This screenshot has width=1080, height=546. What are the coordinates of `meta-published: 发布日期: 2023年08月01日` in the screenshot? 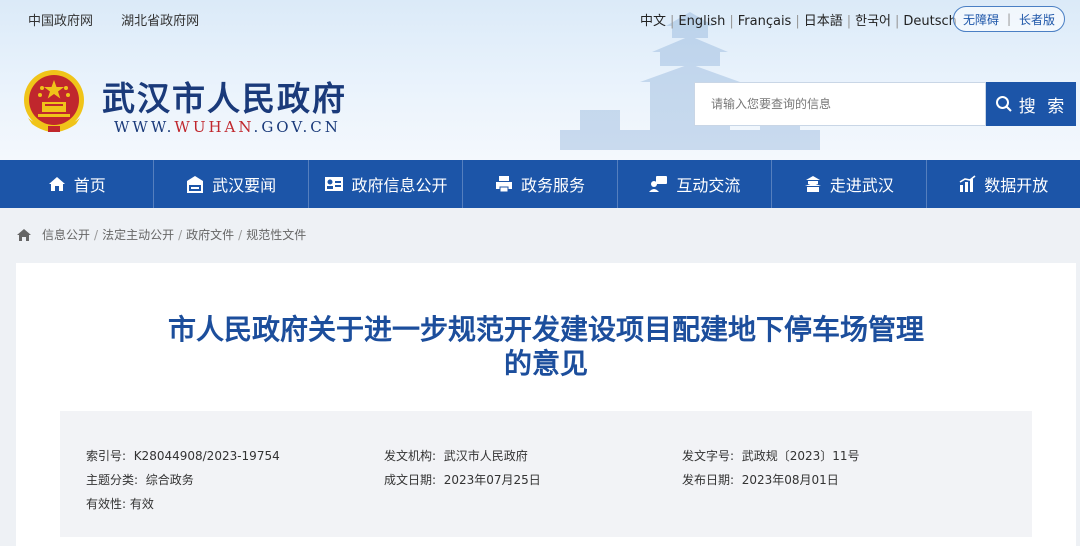 It's located at (760, 479).